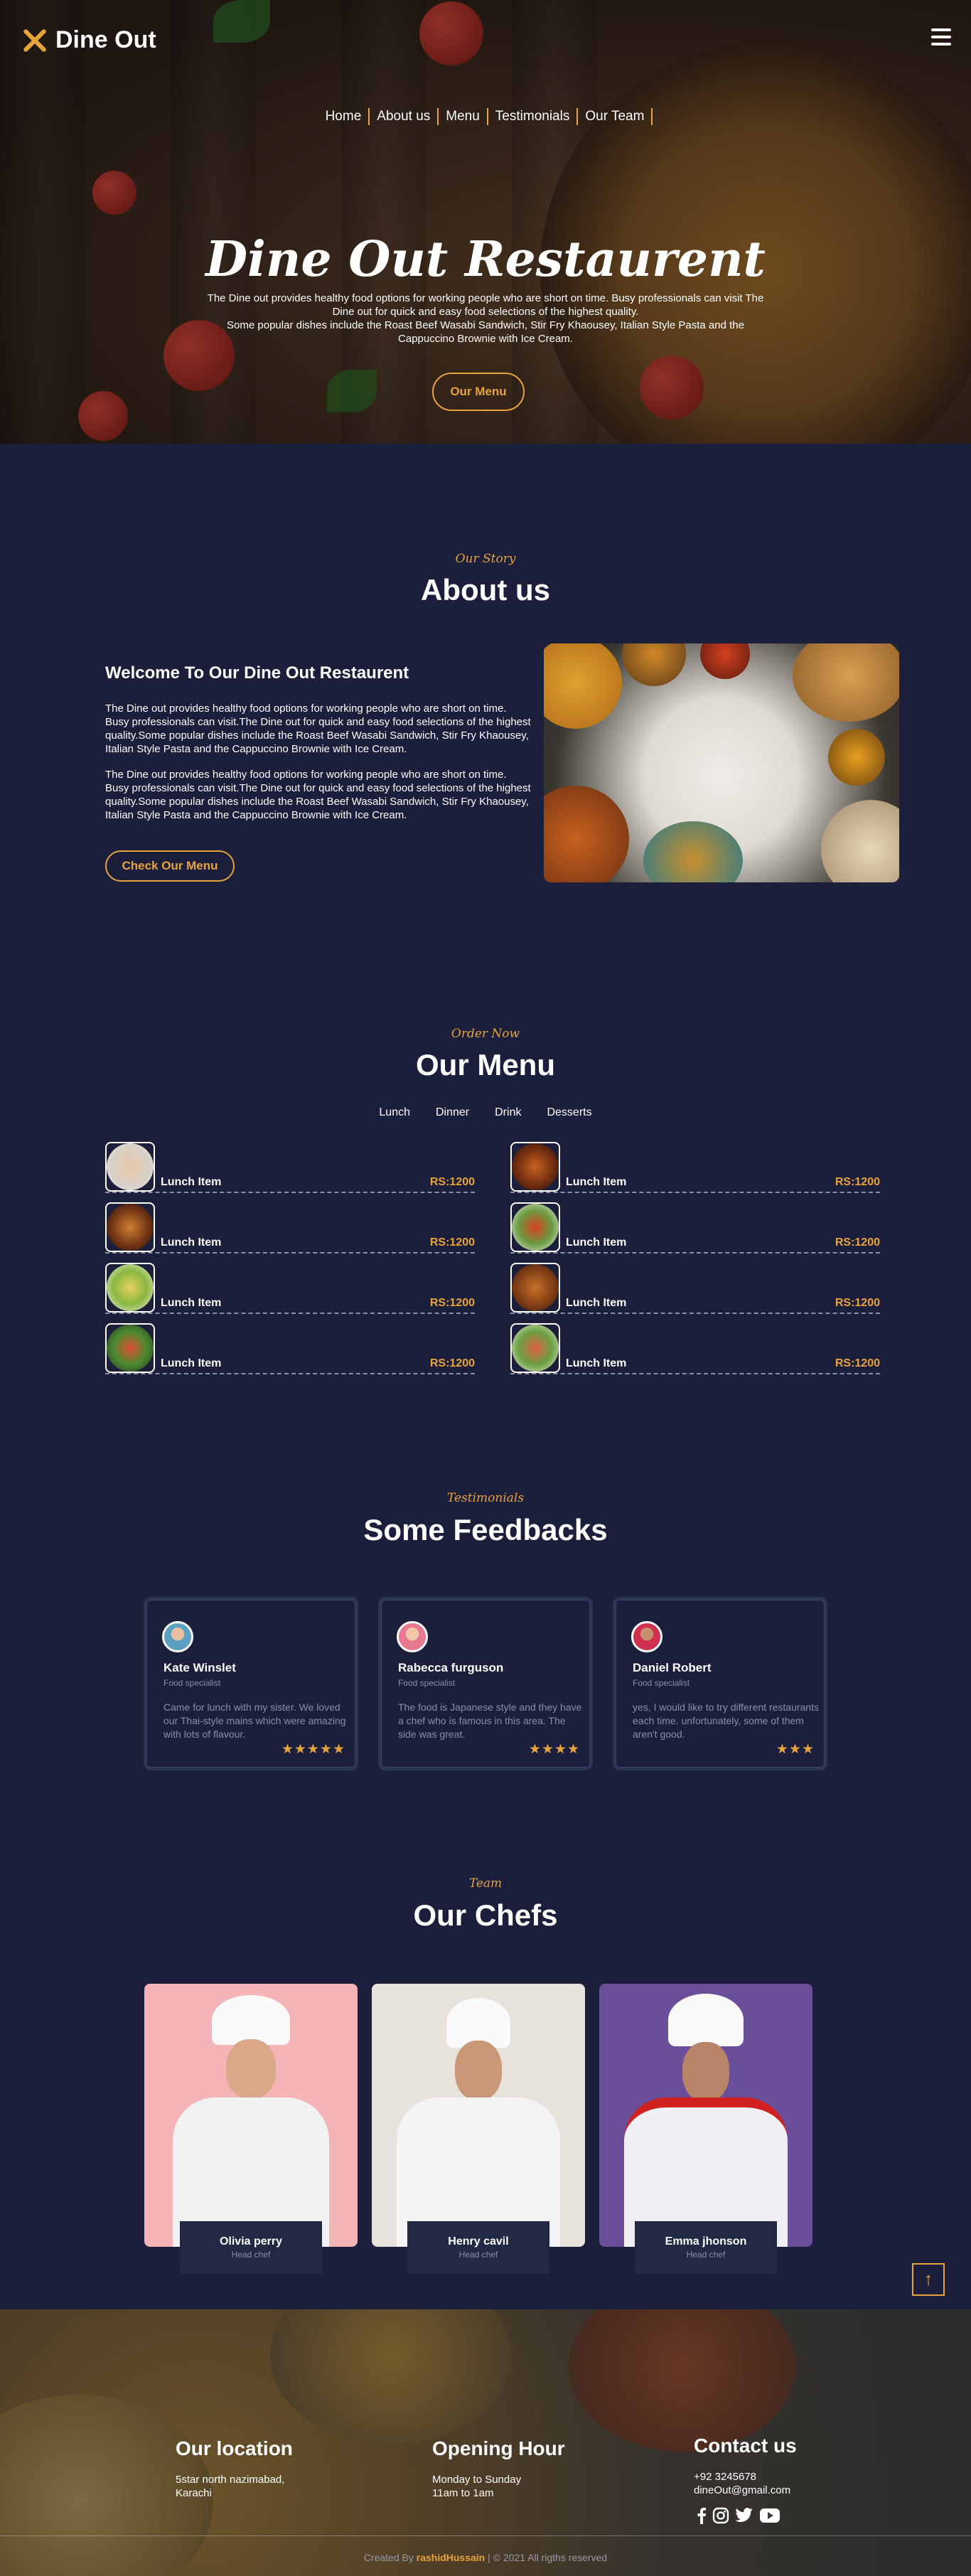  What do you see at coordinates (251, 2241) in the screenshot?
I see `chef-name: Olivia perry` at bounding box center [251, 2241].